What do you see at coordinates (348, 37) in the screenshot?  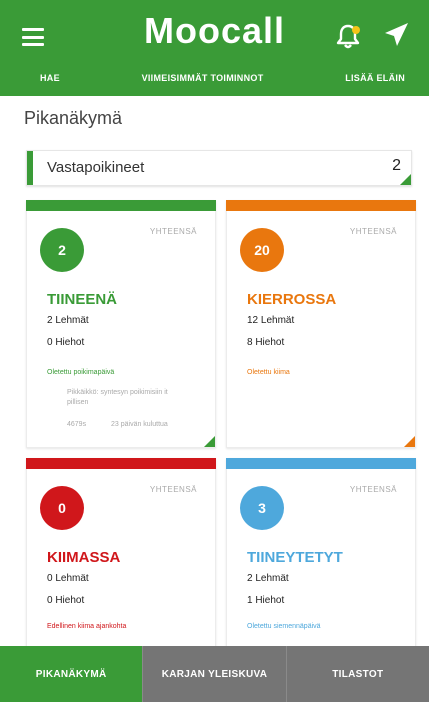 I see `bell-icon` at bounding box center [348, 37].